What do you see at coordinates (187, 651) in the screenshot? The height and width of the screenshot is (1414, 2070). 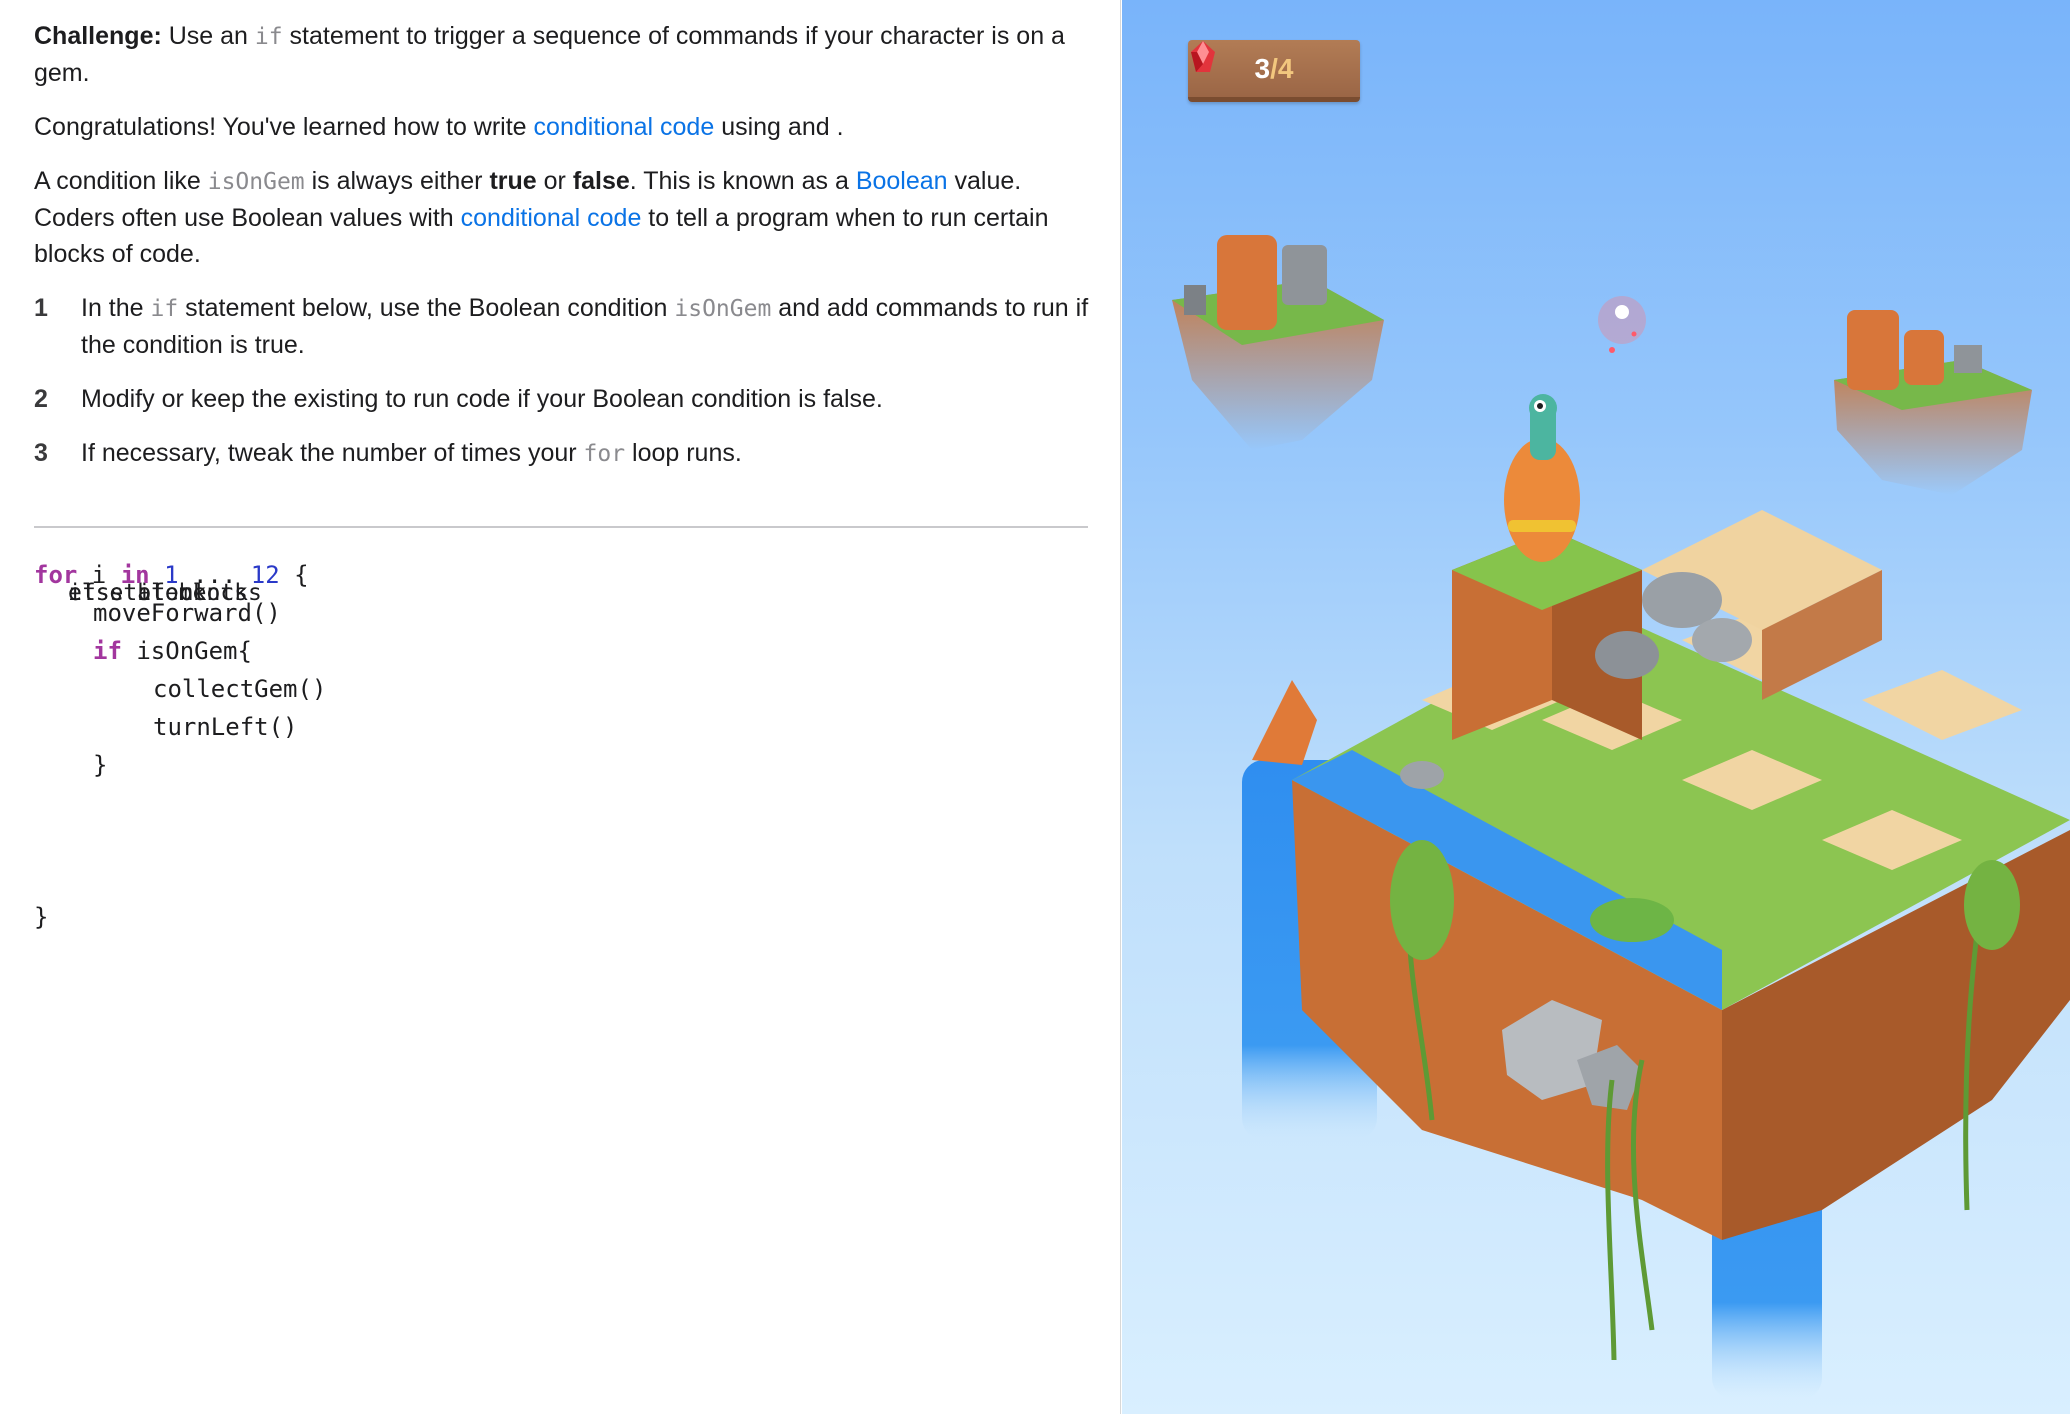 I see `if-condition: isOnGem{` at bounding box center [187, 651].